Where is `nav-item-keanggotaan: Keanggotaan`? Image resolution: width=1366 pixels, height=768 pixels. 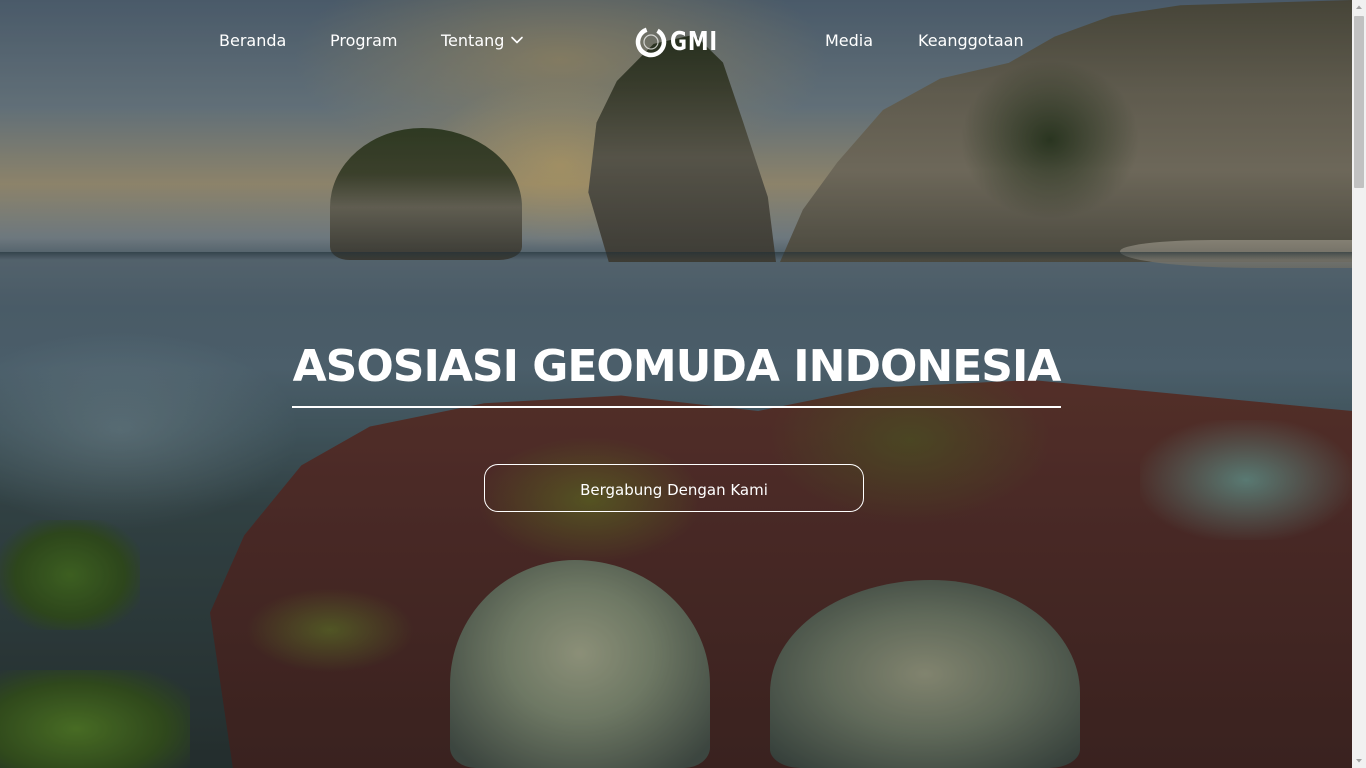
nav-item-keanggotaan: Keanggotaan is located at coordinates (971, 41).